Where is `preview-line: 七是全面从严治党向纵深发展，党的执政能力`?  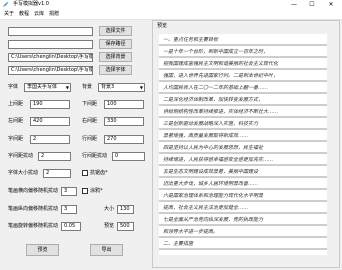 preview-line: 七是全面从严治党向纵深发展，党的执政能力 is located at coordinates (213, 220).